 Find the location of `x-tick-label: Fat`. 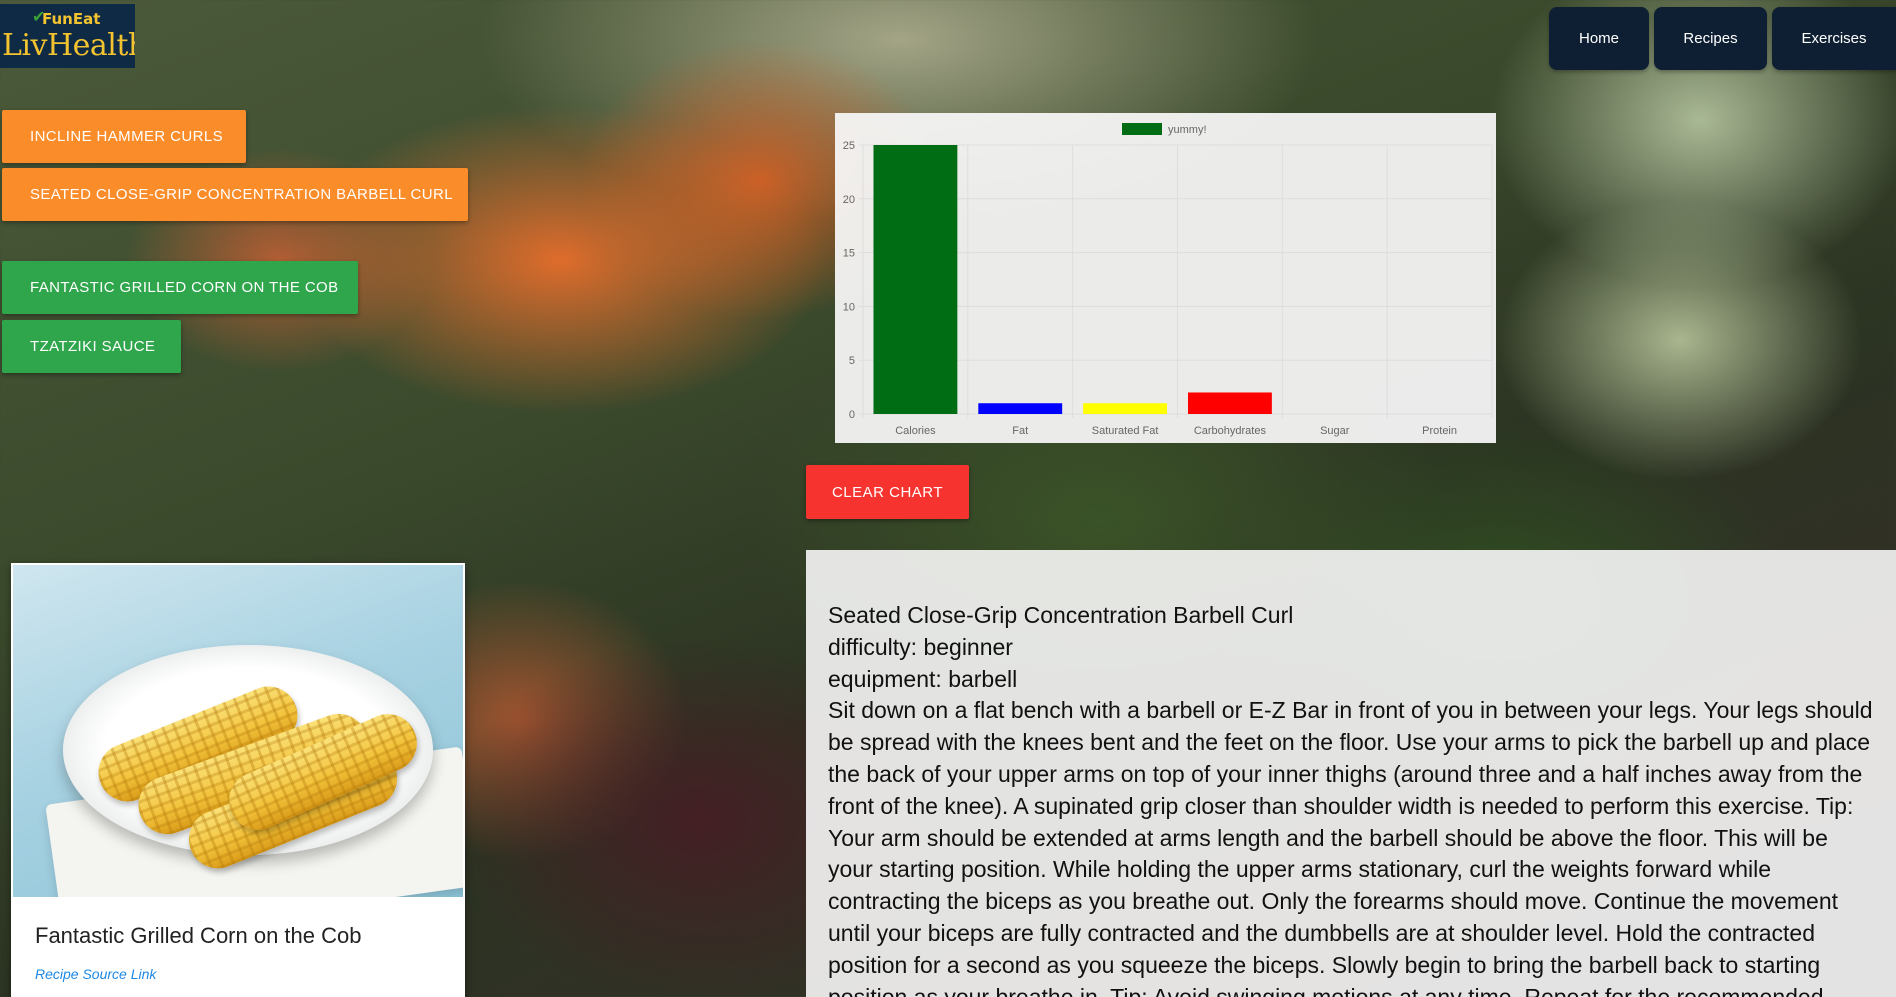

x-tick-label: Fat is located at coordinates (1020, 431).